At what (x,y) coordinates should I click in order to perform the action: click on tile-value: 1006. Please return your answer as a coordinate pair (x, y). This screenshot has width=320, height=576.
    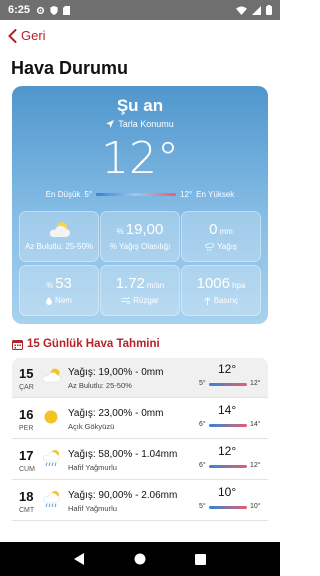
    Looking at the image, I should click on (213, 283).